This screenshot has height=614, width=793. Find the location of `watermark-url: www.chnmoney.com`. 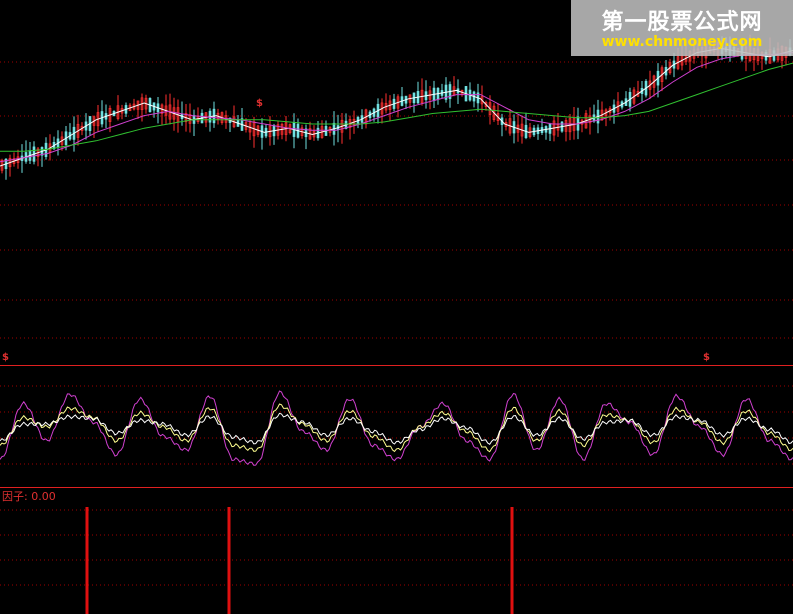

watermark-url: www.chnmoney.com is located at coordinates (682, 42).